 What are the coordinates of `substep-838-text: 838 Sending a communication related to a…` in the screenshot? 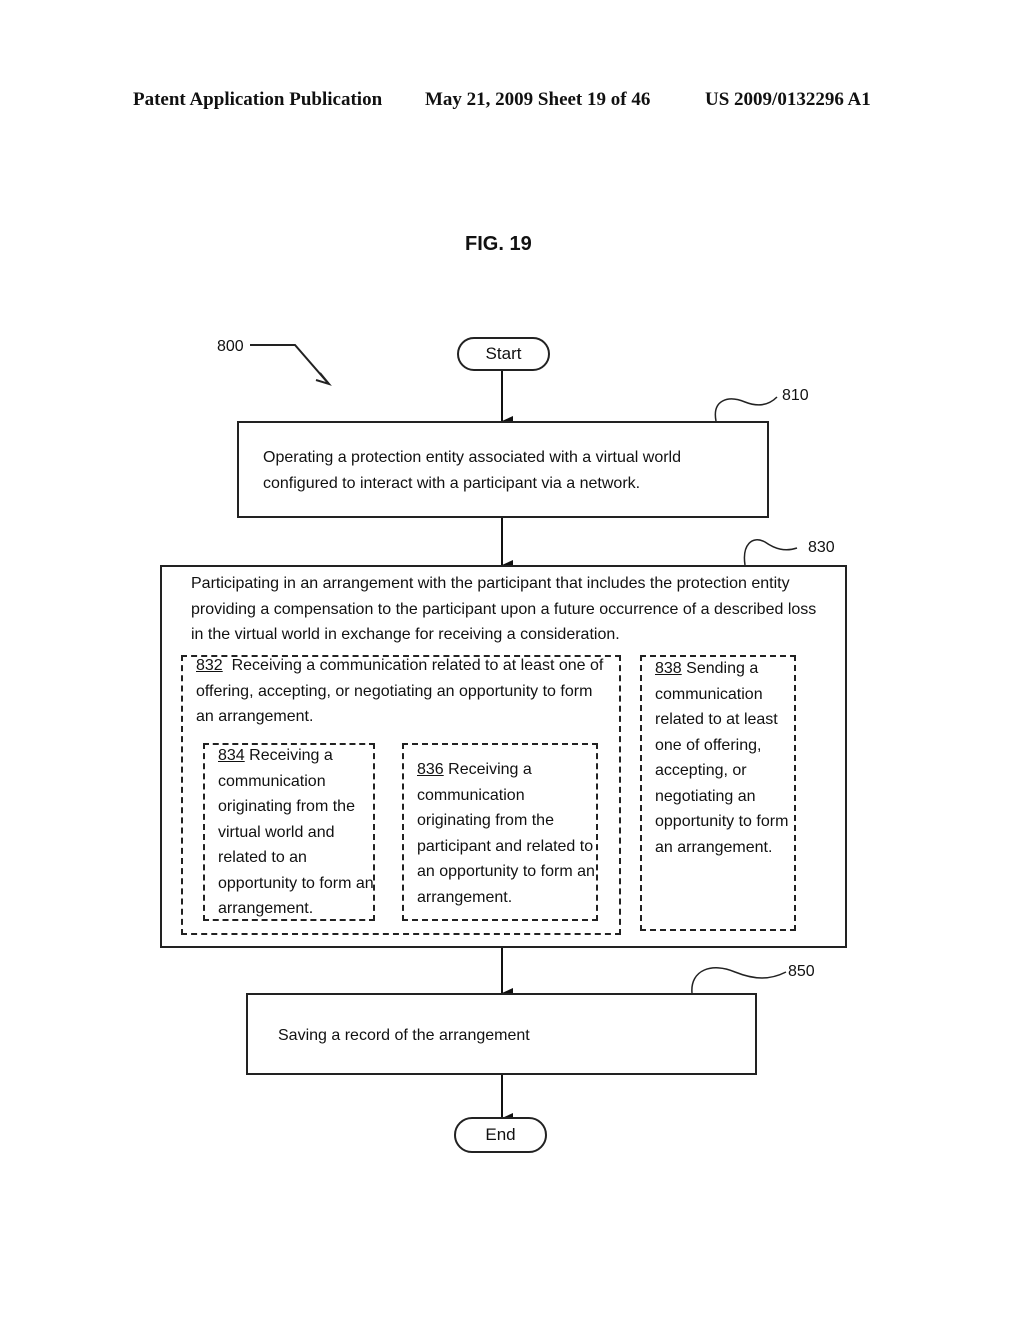 It's located at (725, 758).